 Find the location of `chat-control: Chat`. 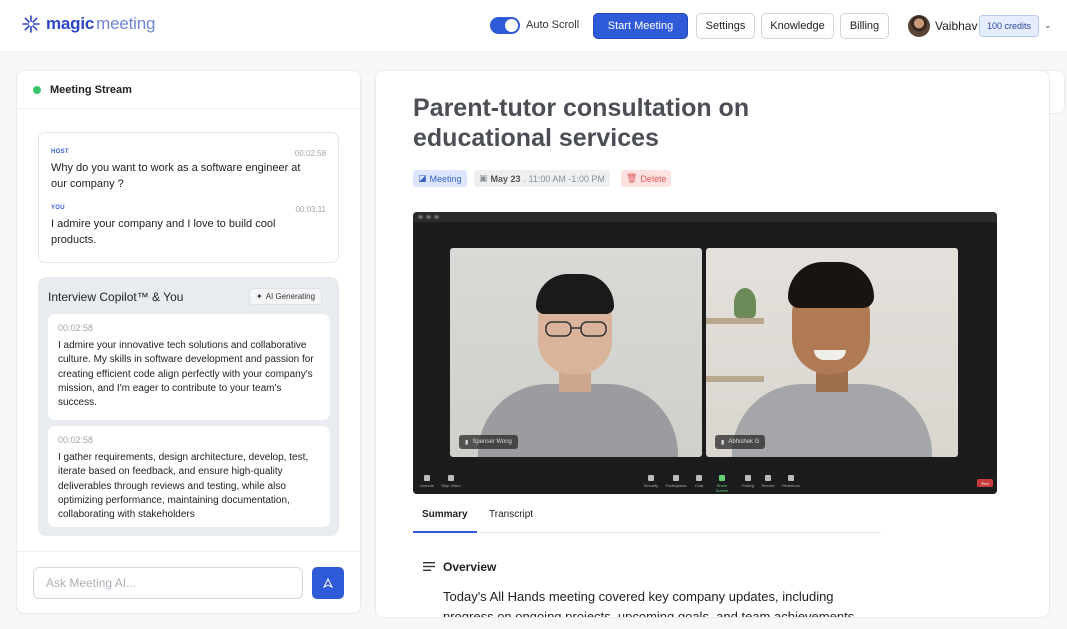

chat-control: Chat is located at coordinates (699, 481).